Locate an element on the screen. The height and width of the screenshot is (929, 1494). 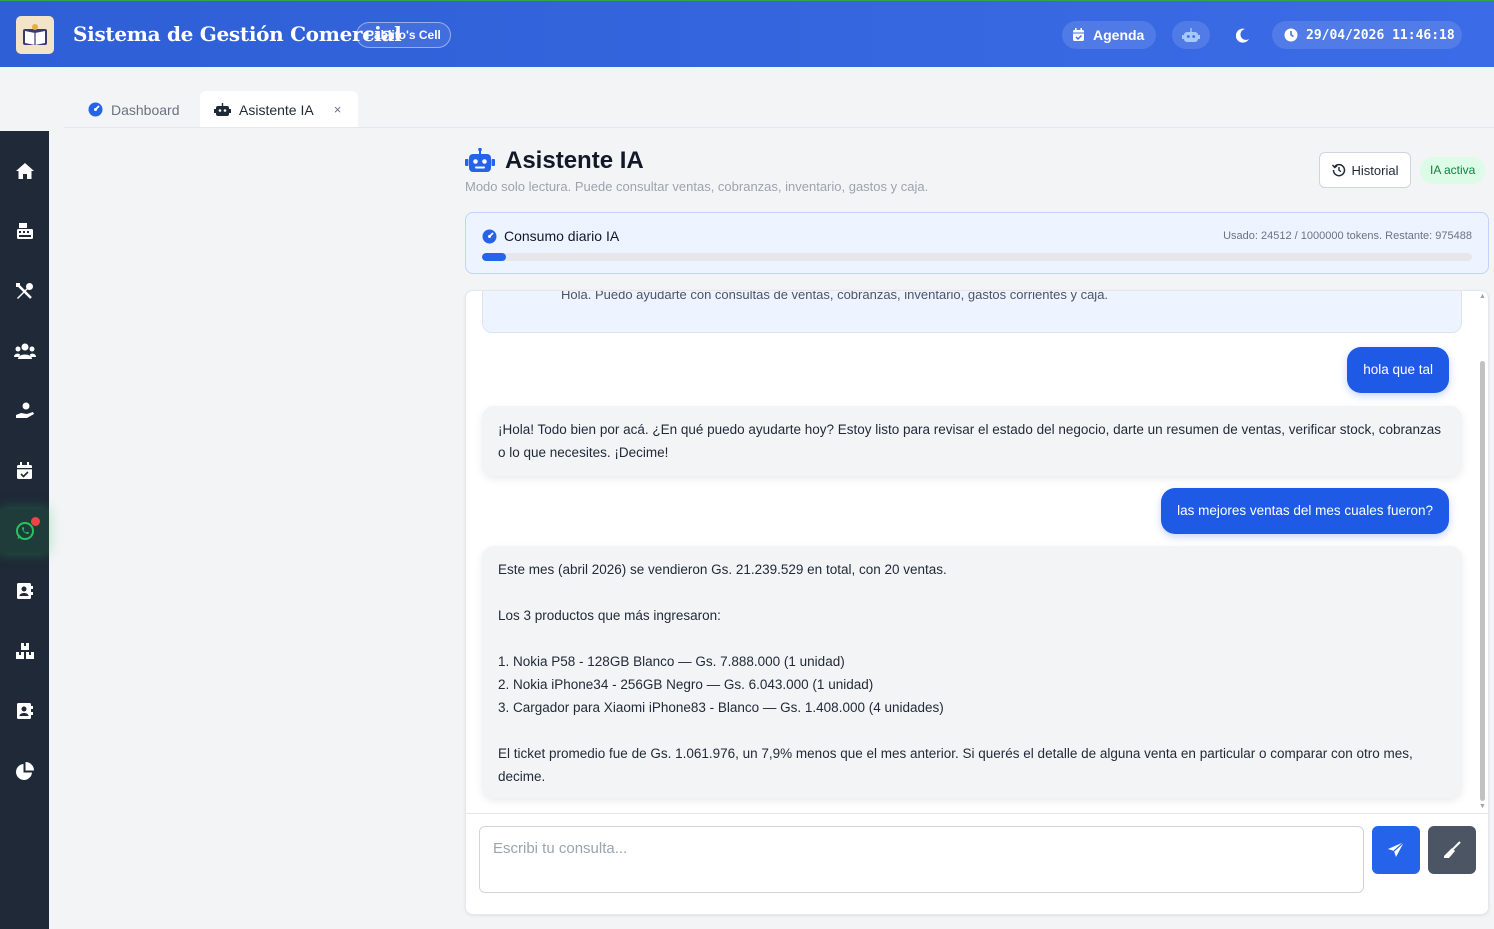
agenda-label: Agenda is located at coordinates (1119, 35).